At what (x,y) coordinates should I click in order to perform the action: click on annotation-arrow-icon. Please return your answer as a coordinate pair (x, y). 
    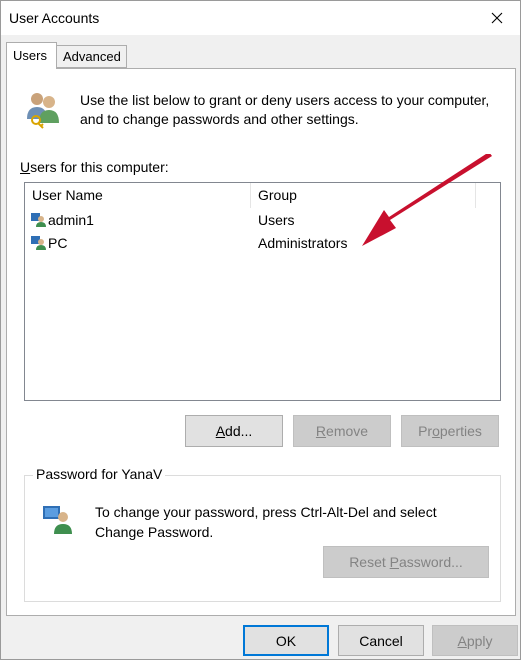
    Looking at the image, I should click on (427, 200).